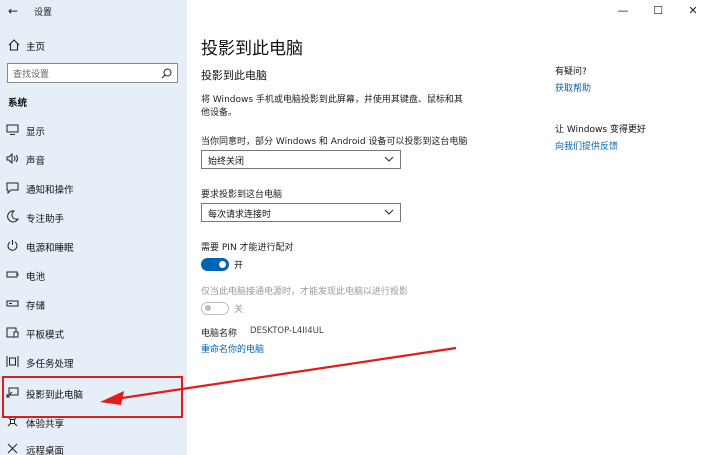 This screenshot has width=710, height=455. Describe the element at coordinates (219, 334) in the screenshot. I see `pc-name-label: 电脑名称` at that location.